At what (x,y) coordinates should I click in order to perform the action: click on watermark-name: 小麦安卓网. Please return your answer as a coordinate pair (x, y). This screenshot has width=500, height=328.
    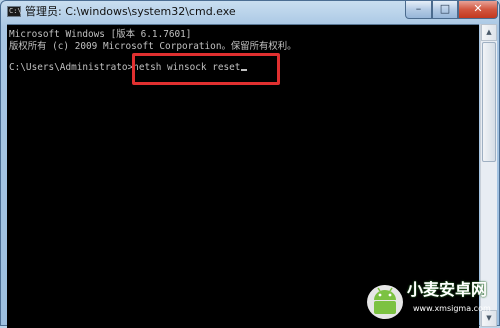
    Looking at the image, I should click on (447, 289).